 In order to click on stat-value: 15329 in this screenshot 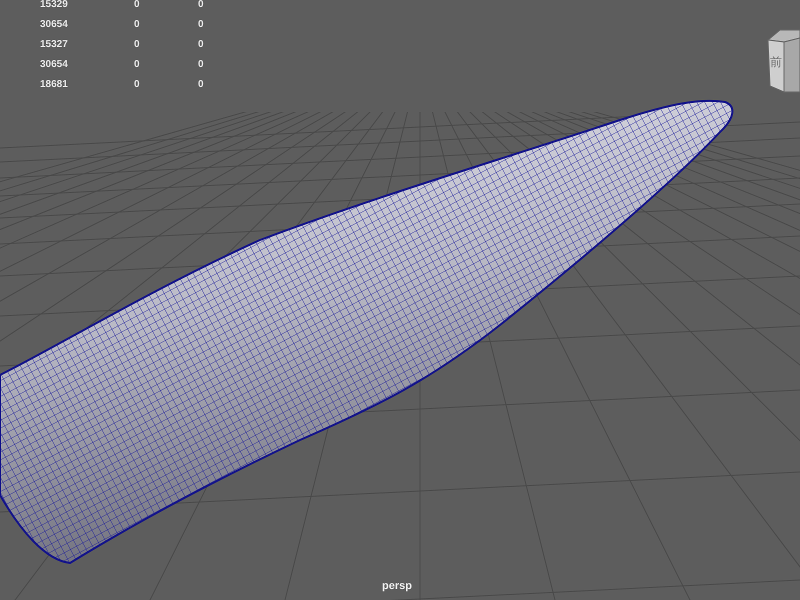, I will do `click(54, 5)`.